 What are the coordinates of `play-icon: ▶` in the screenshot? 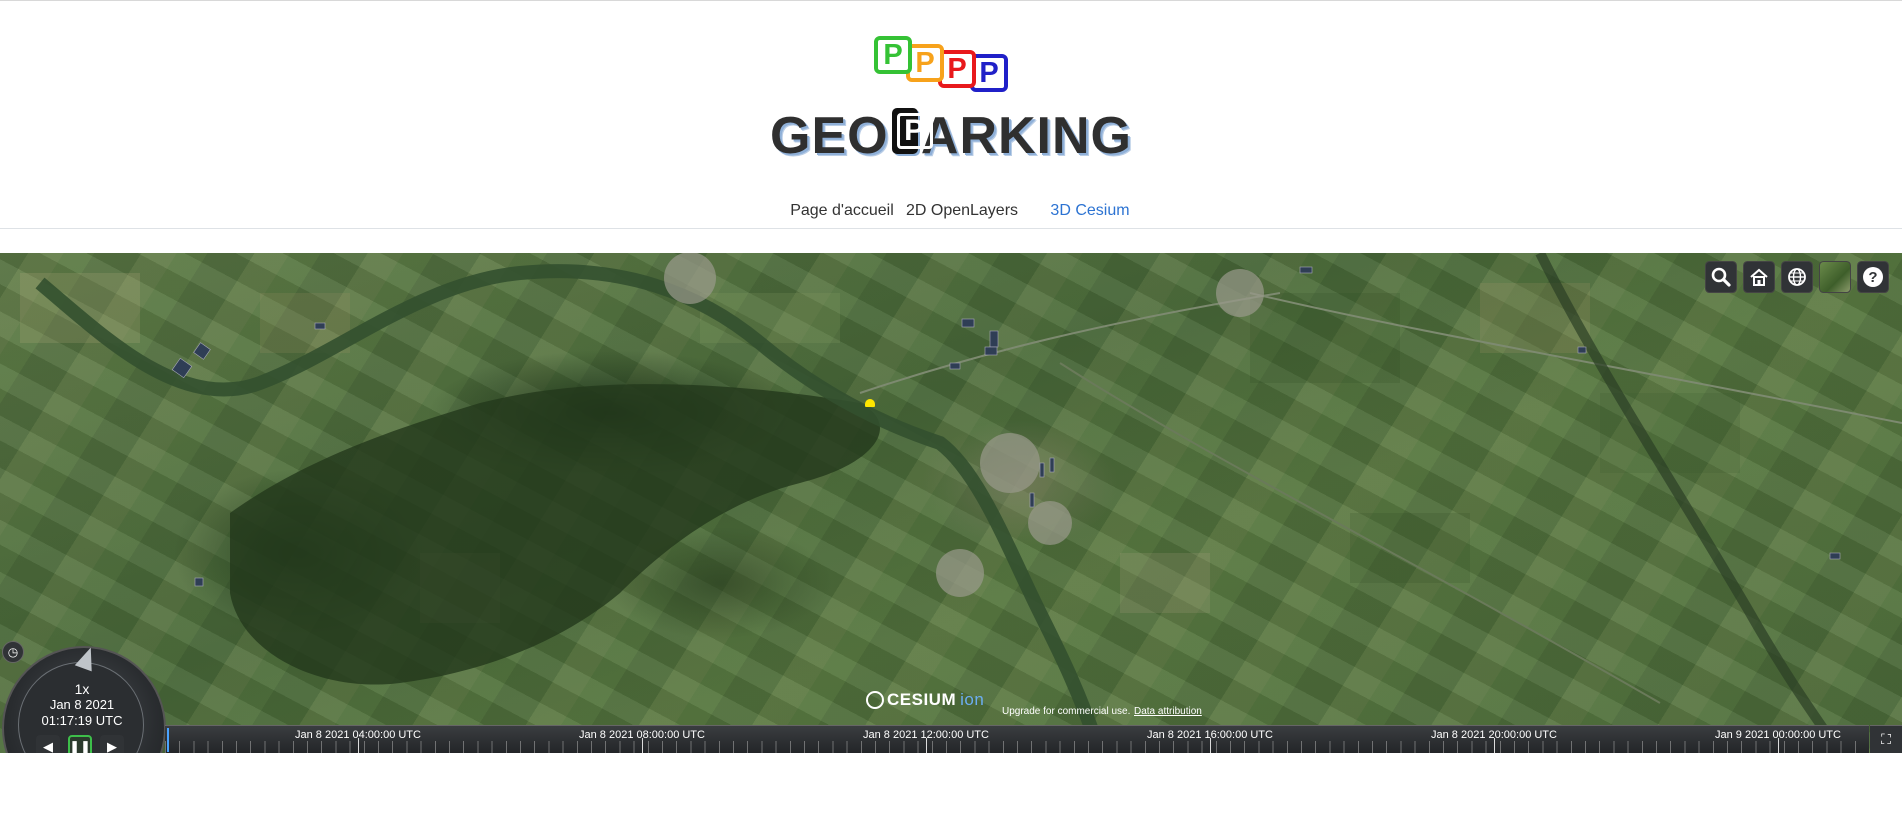 It's located at (112, 746).